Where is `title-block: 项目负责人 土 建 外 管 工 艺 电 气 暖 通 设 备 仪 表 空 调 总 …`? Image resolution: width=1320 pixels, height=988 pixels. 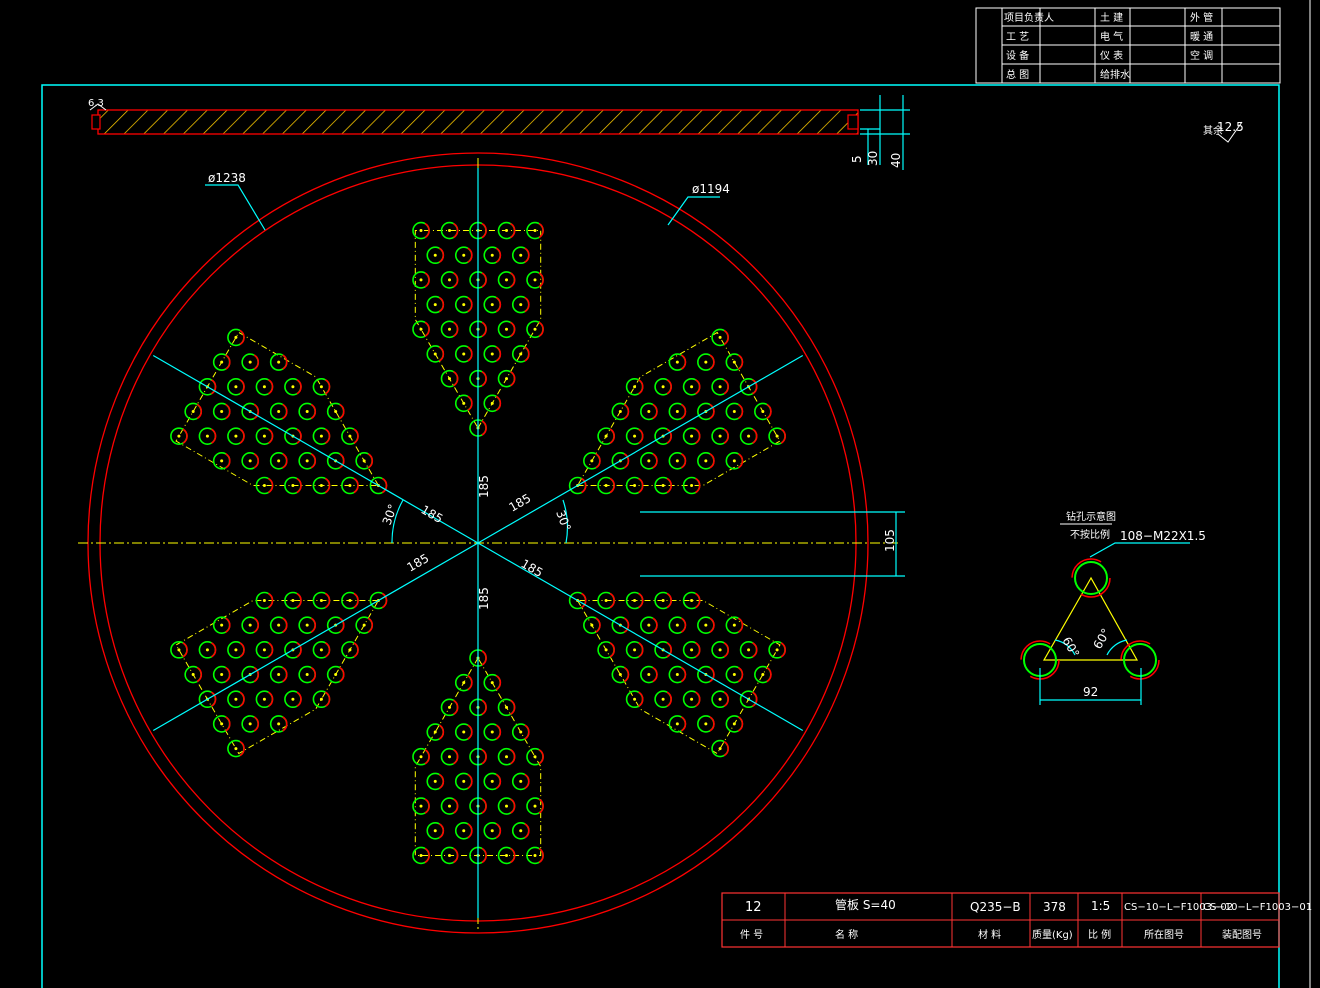 title-block: 项目负责人 土 建 外 管 工 艺 电 气 暖 通 设 备 仪 表 空 调 总 … is located at coordinates (1128, 45).